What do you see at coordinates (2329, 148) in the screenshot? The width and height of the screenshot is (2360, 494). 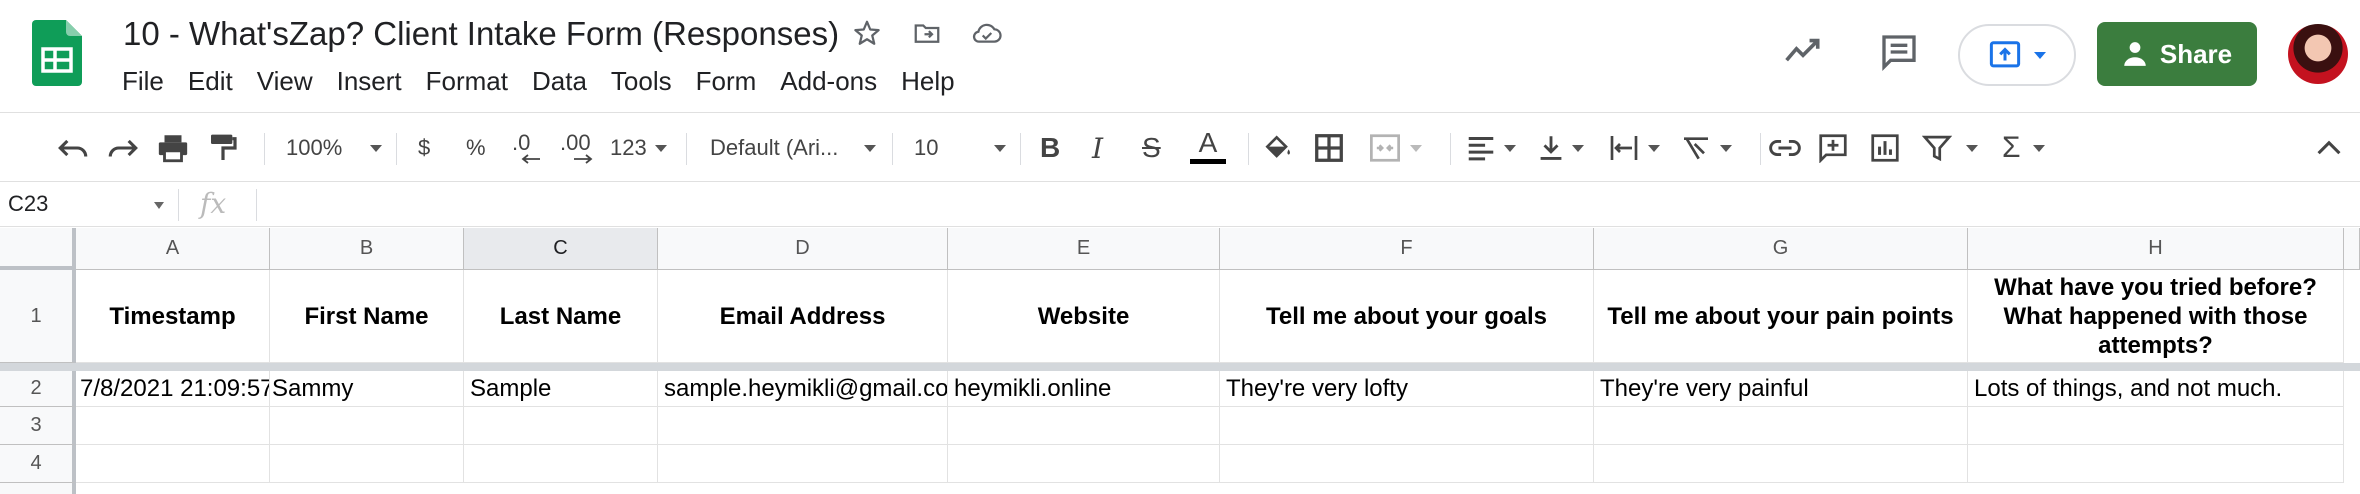 I see `collapse-toolbar-icon` at bounding box center [2329, 148].